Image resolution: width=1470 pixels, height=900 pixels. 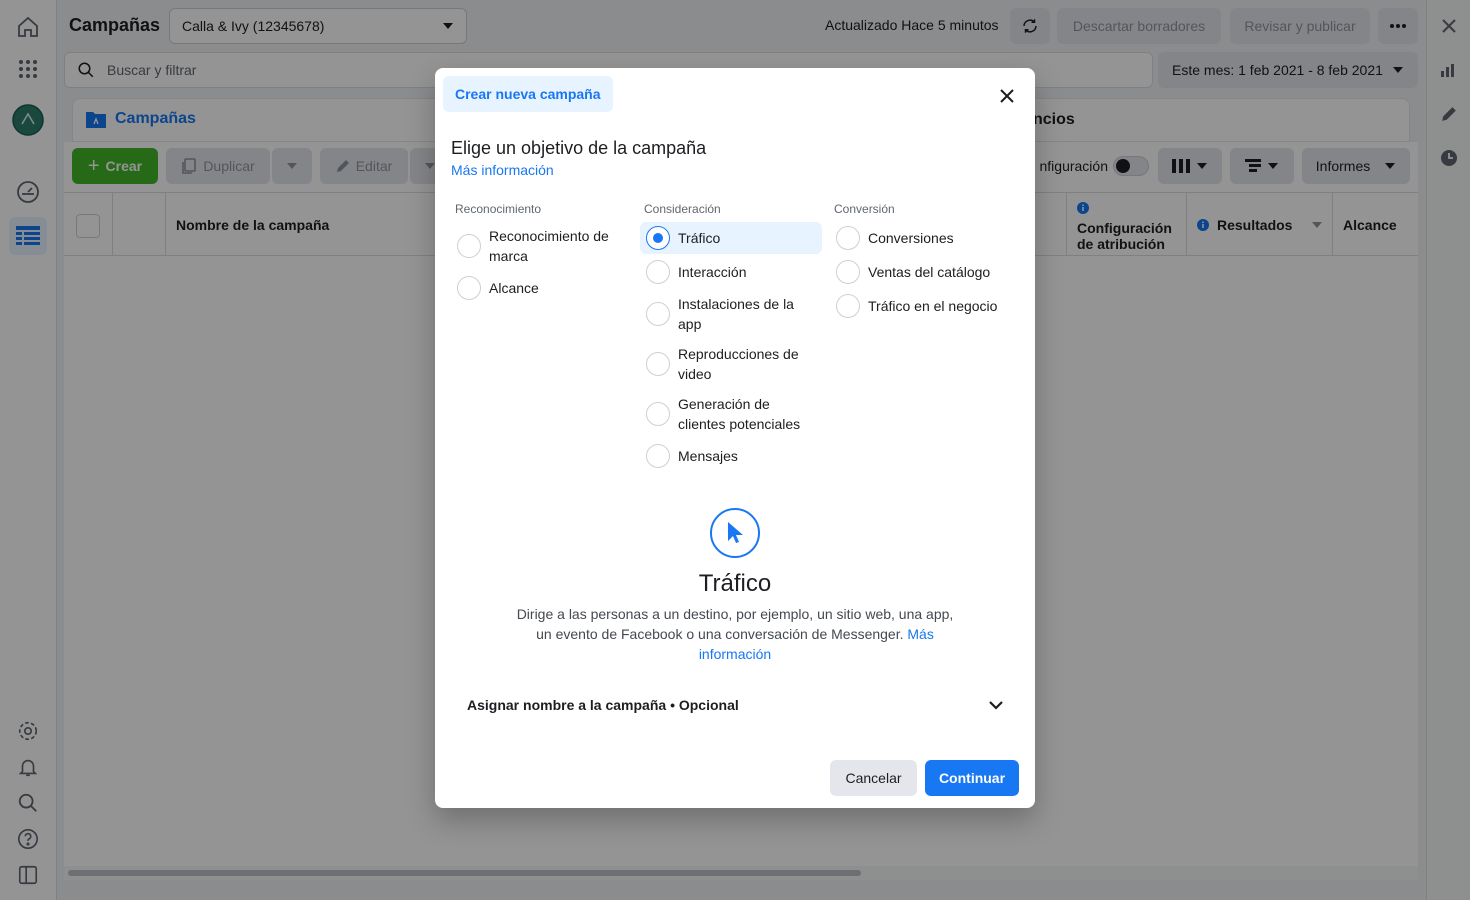 I want to click on chevron-down-icon, so click(x=996, y=705).